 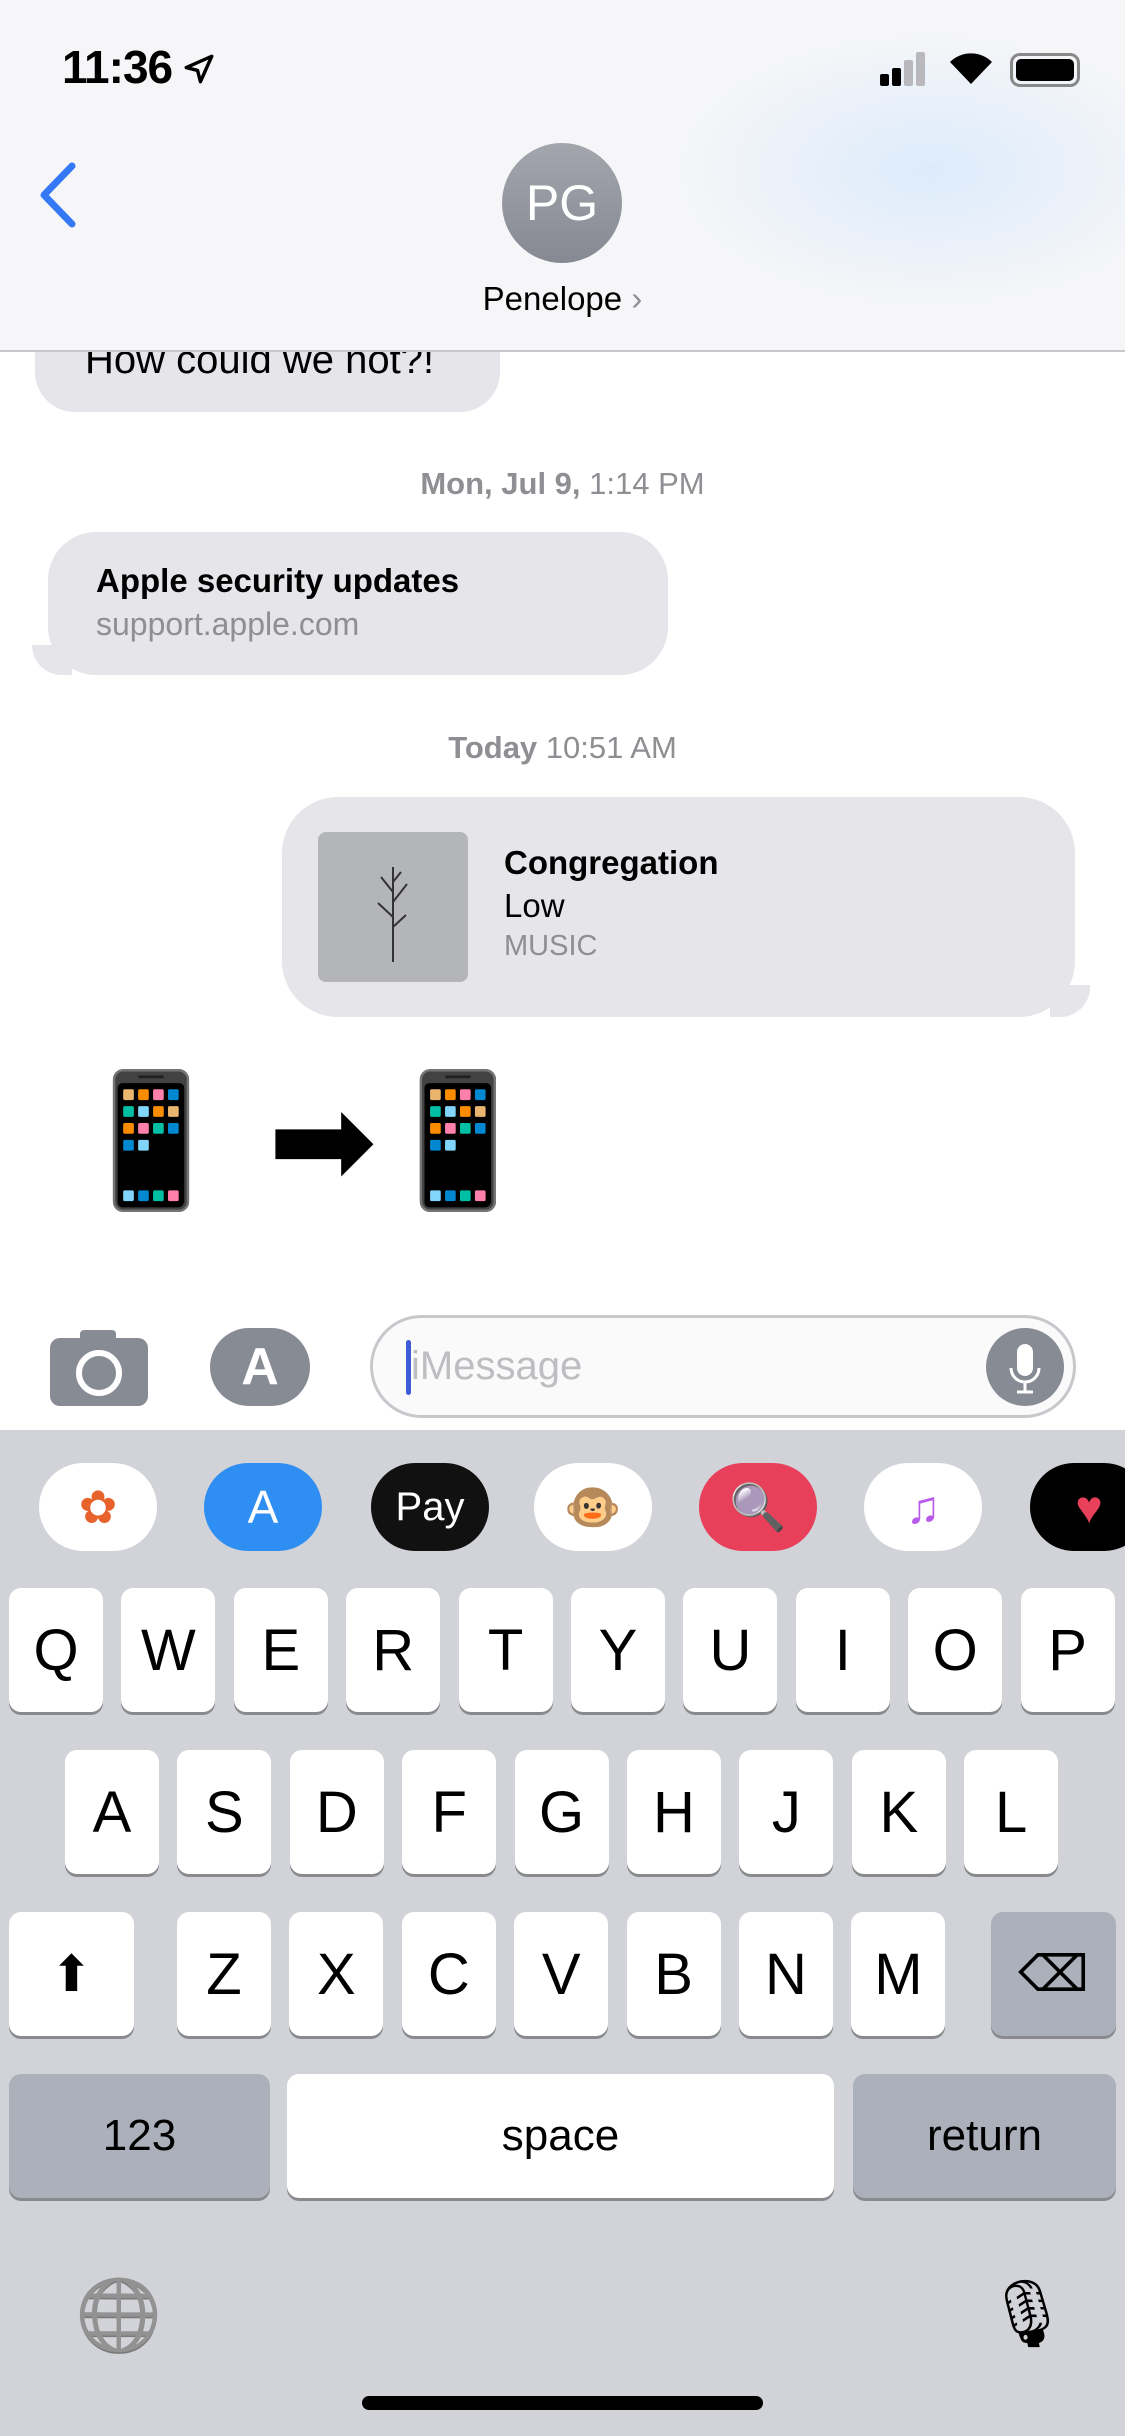 I want to click on app-drawer-digital-touch: ♥, so click(x=1077, y=1507).